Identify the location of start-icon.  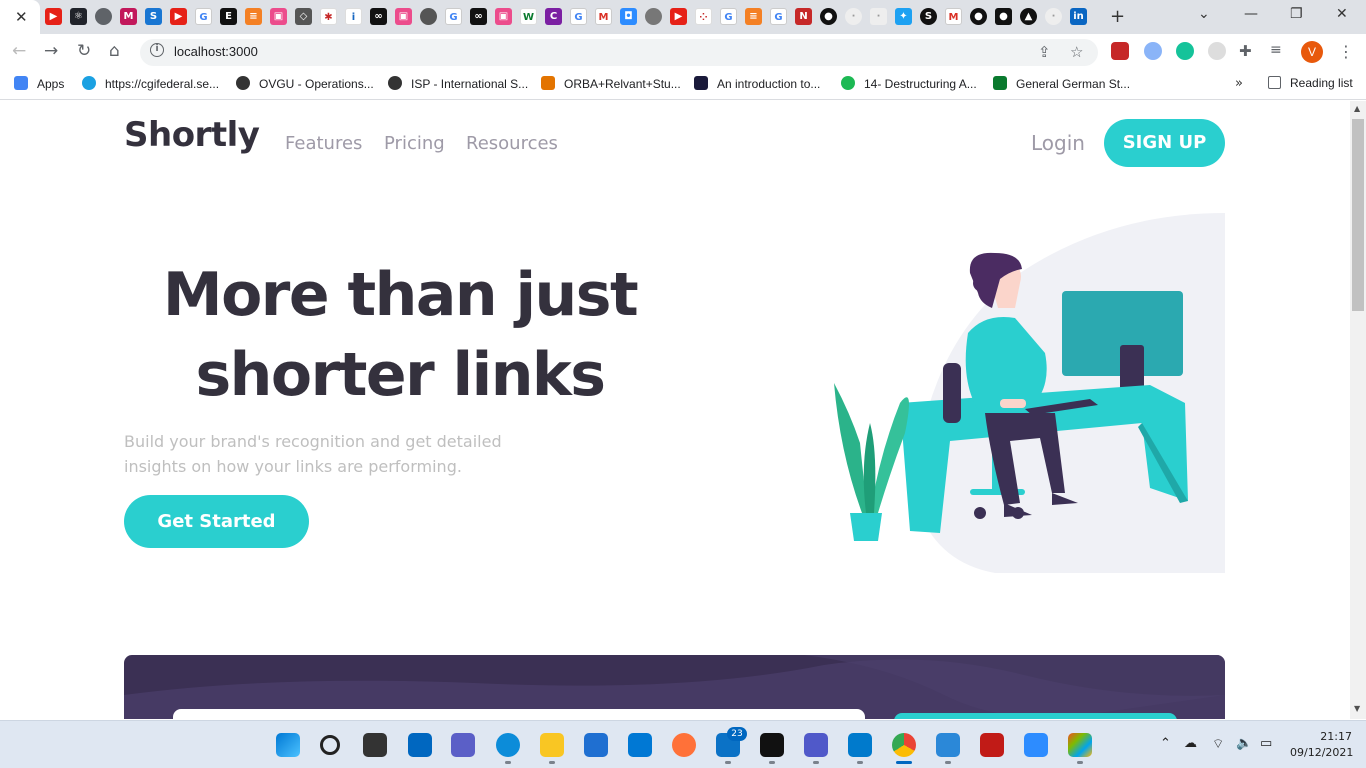
(288, 745).